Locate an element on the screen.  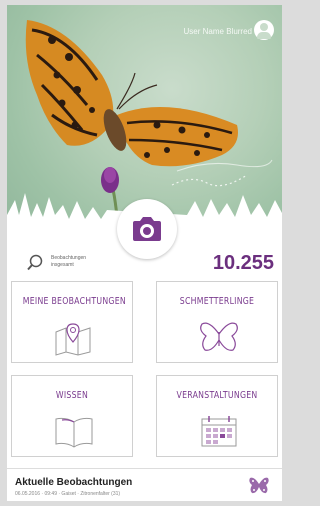
camera-button is located at coordinates (147, 229).